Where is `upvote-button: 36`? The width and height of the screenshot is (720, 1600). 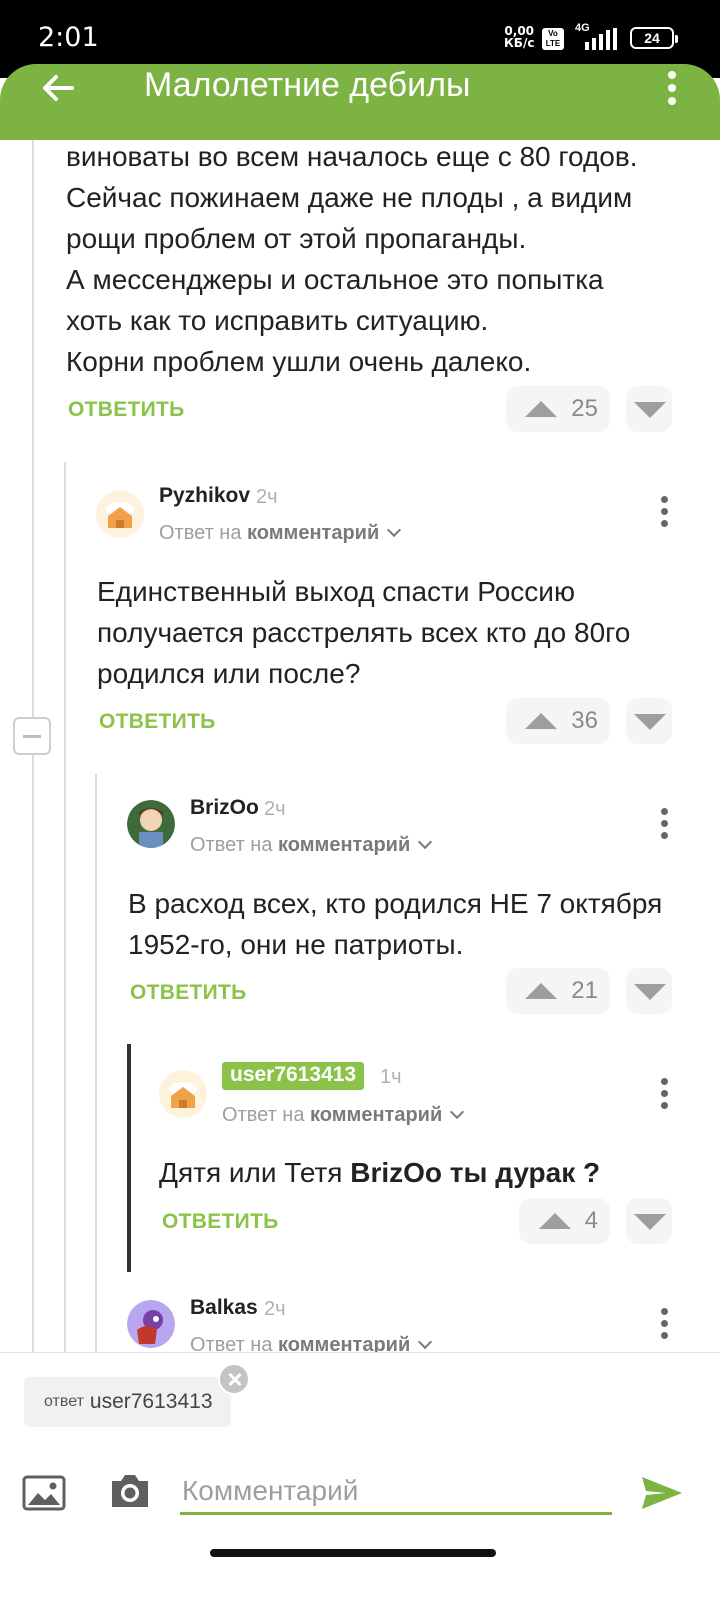
upvote-button: 36 is located at coordinates (558, 721).